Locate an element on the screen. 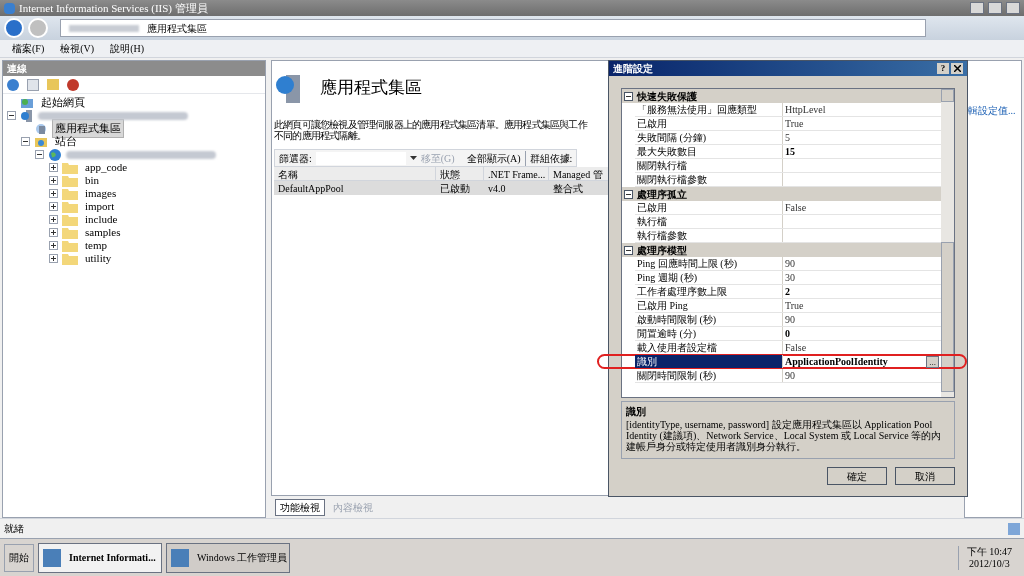 Image resolution: width=1024 pixels, height=576 pixels. show-all-button: 全部顯示(A) is located at coordinates (493, 158).